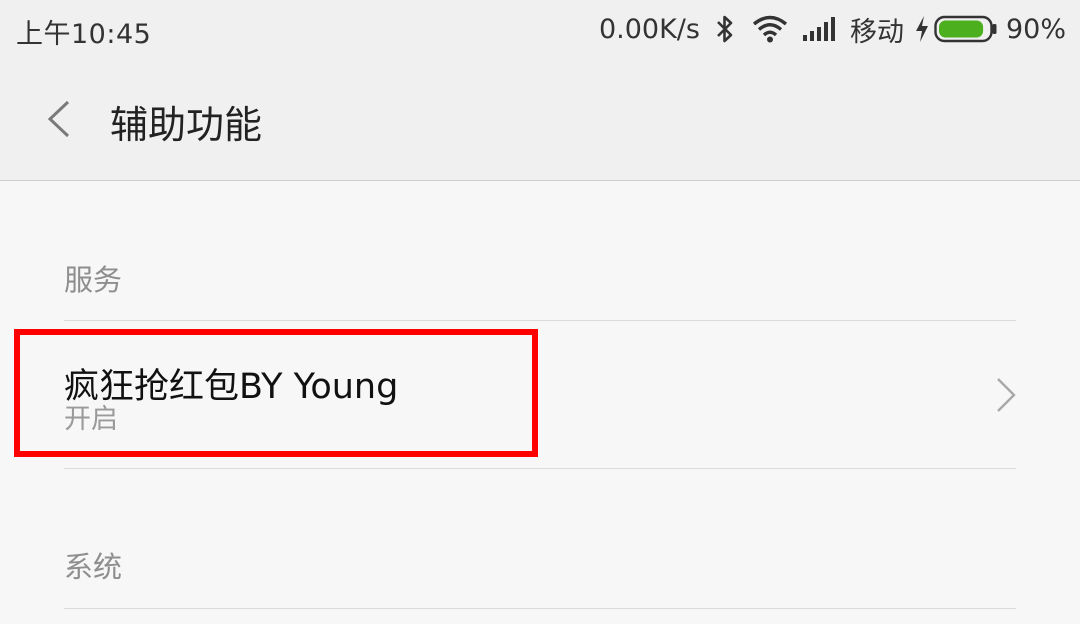 Image resolution: width=1080 pixels, height=624 pixels. What do you see at coordinates (961, 29) in the screenshot?
I see `battery-fill` at bounding box center [961, 29].